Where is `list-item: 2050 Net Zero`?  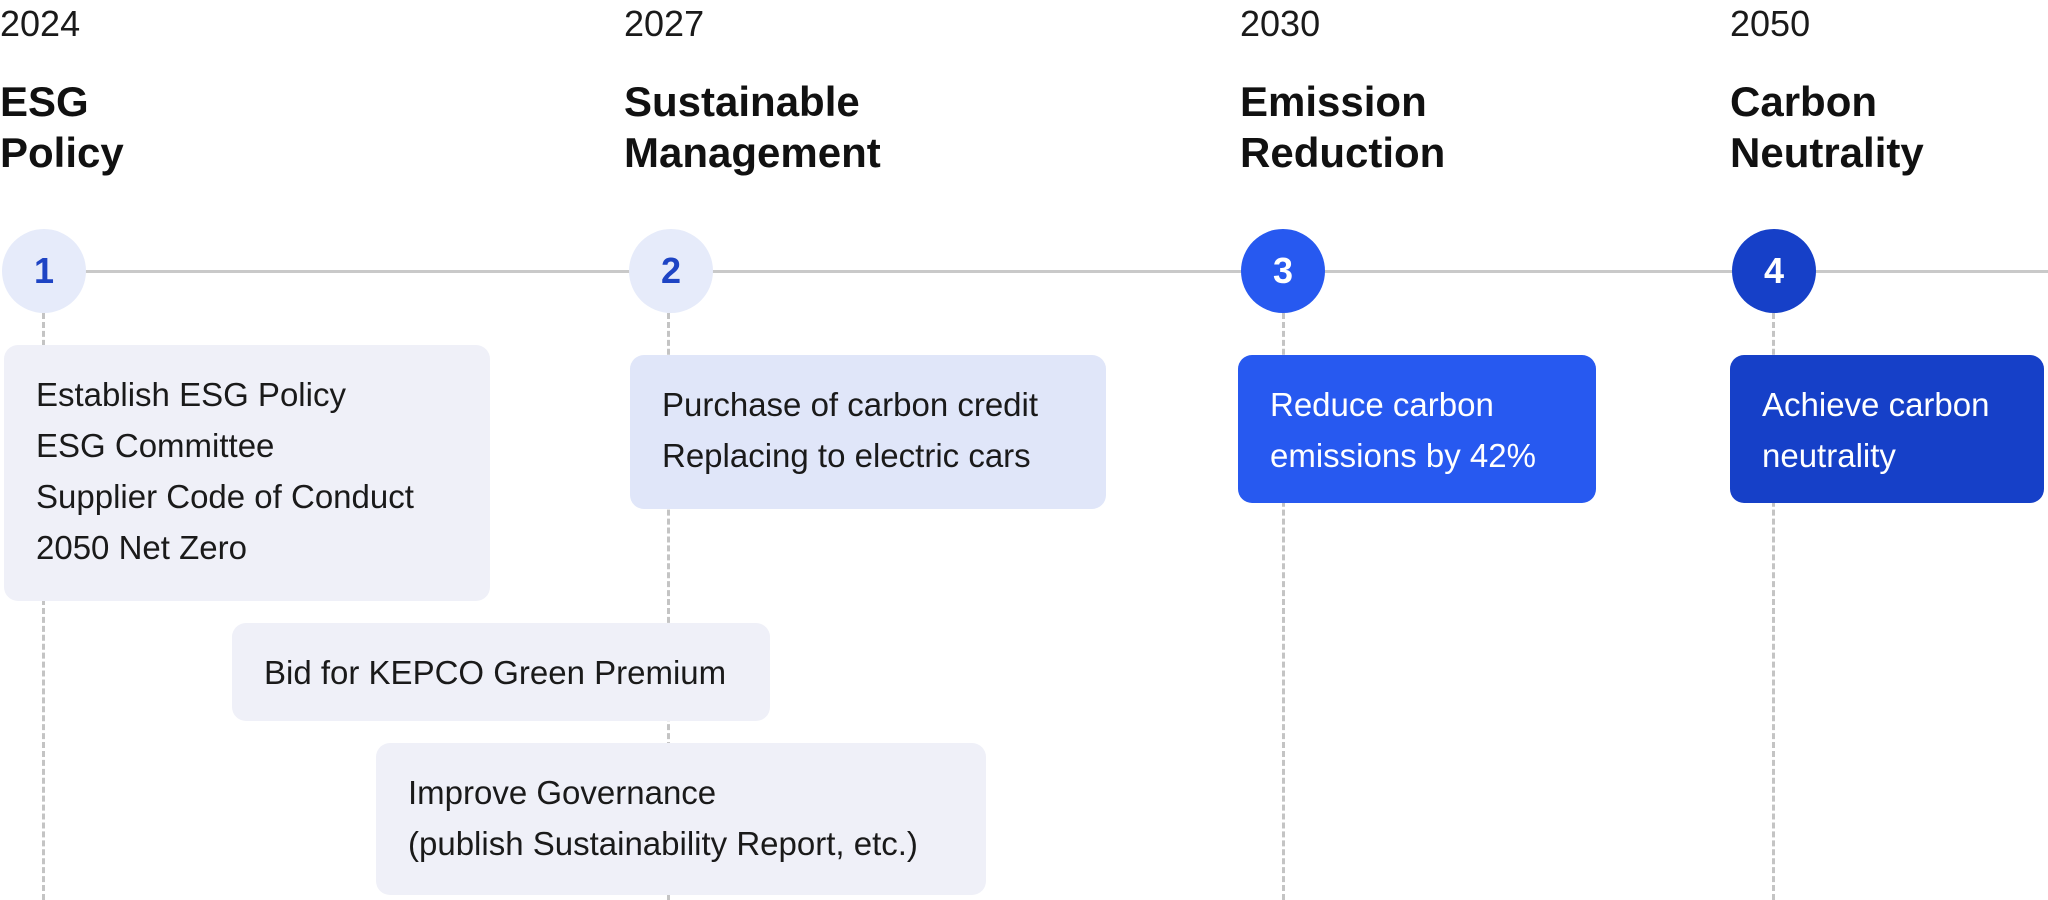 list-item: 2050 Net Zero is located at coordinates (141, 547).